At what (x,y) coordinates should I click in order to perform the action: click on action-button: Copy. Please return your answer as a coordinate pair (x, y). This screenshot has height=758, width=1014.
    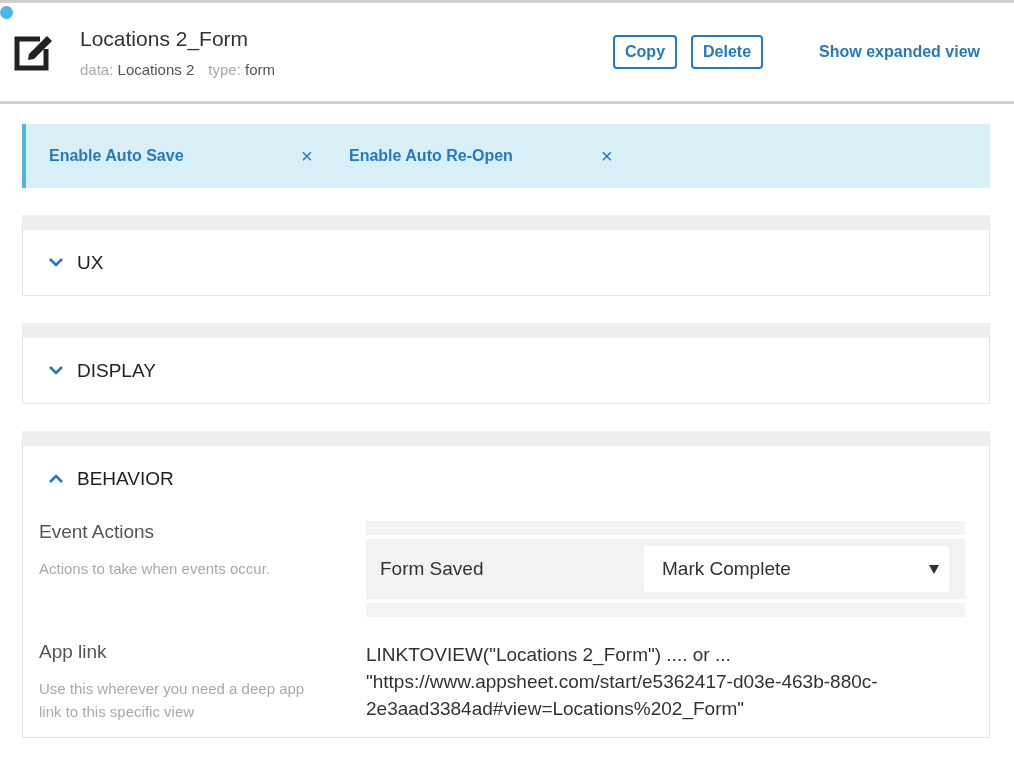
    Looking at the image, I should click on (645, 52).